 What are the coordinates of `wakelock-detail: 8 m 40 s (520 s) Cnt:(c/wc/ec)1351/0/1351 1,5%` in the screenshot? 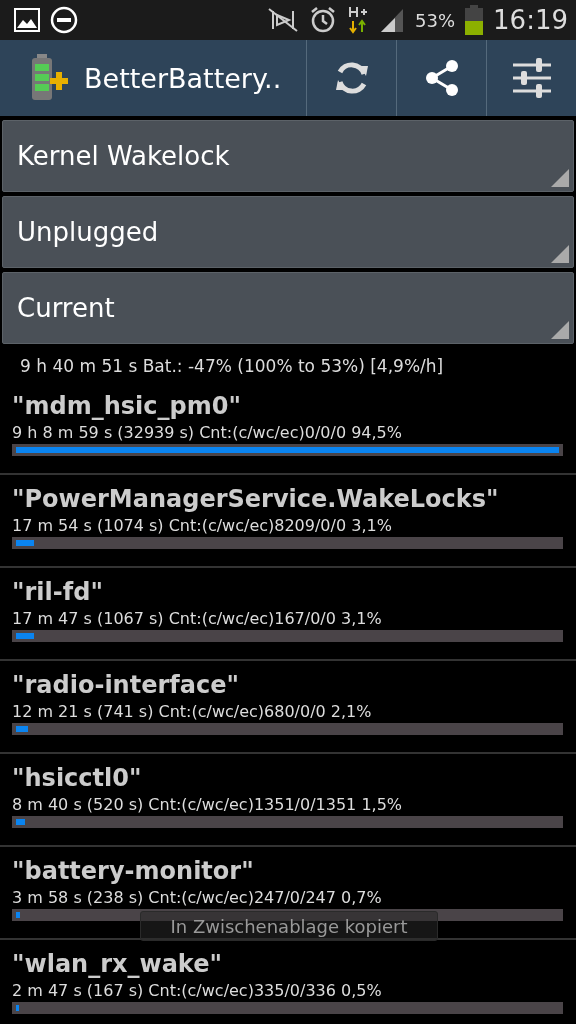 It's located at (208, 804).